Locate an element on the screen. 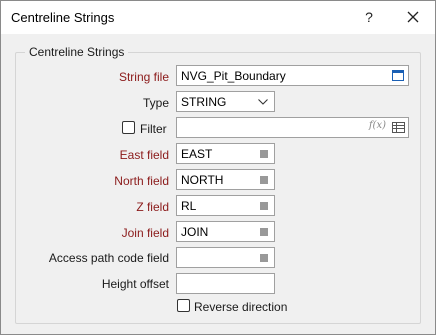 The image size is (436, 335). title-bar: Centreline Strings ? is located at coordinates (218, 17).